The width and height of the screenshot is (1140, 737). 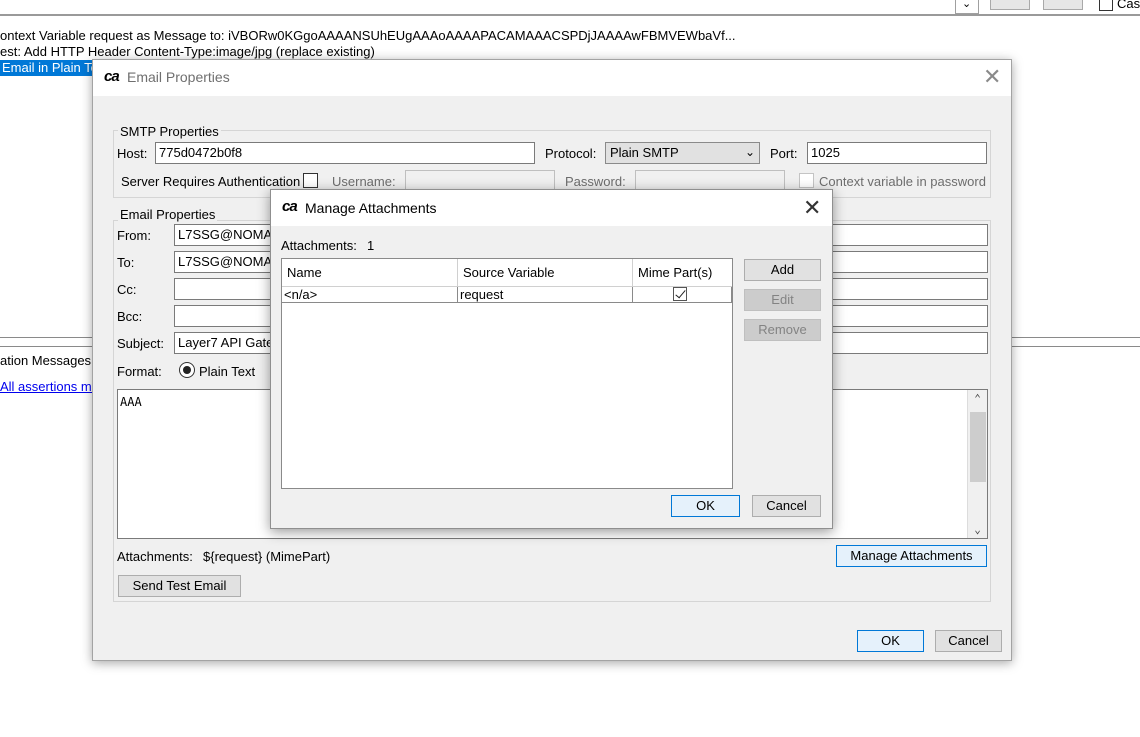 I want to click on cell-source-variable: request, so click(x=545, y=295).